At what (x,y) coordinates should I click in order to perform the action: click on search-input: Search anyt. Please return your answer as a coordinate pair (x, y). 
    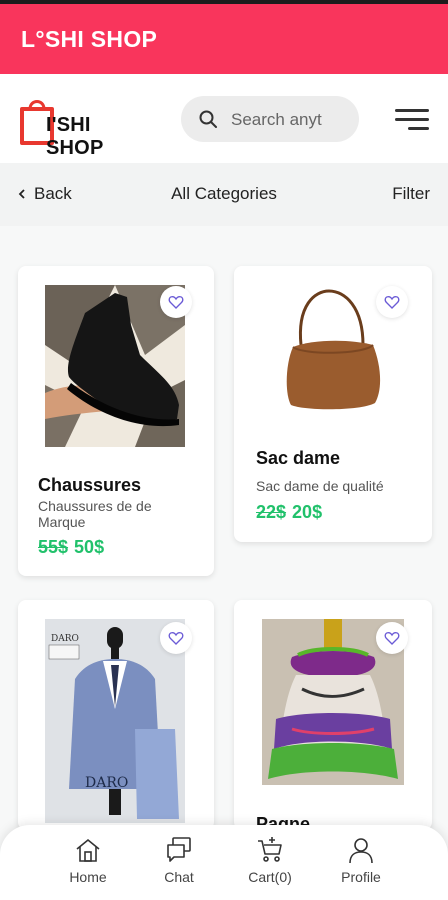
    Looking at the image, I should click on (270, 119).